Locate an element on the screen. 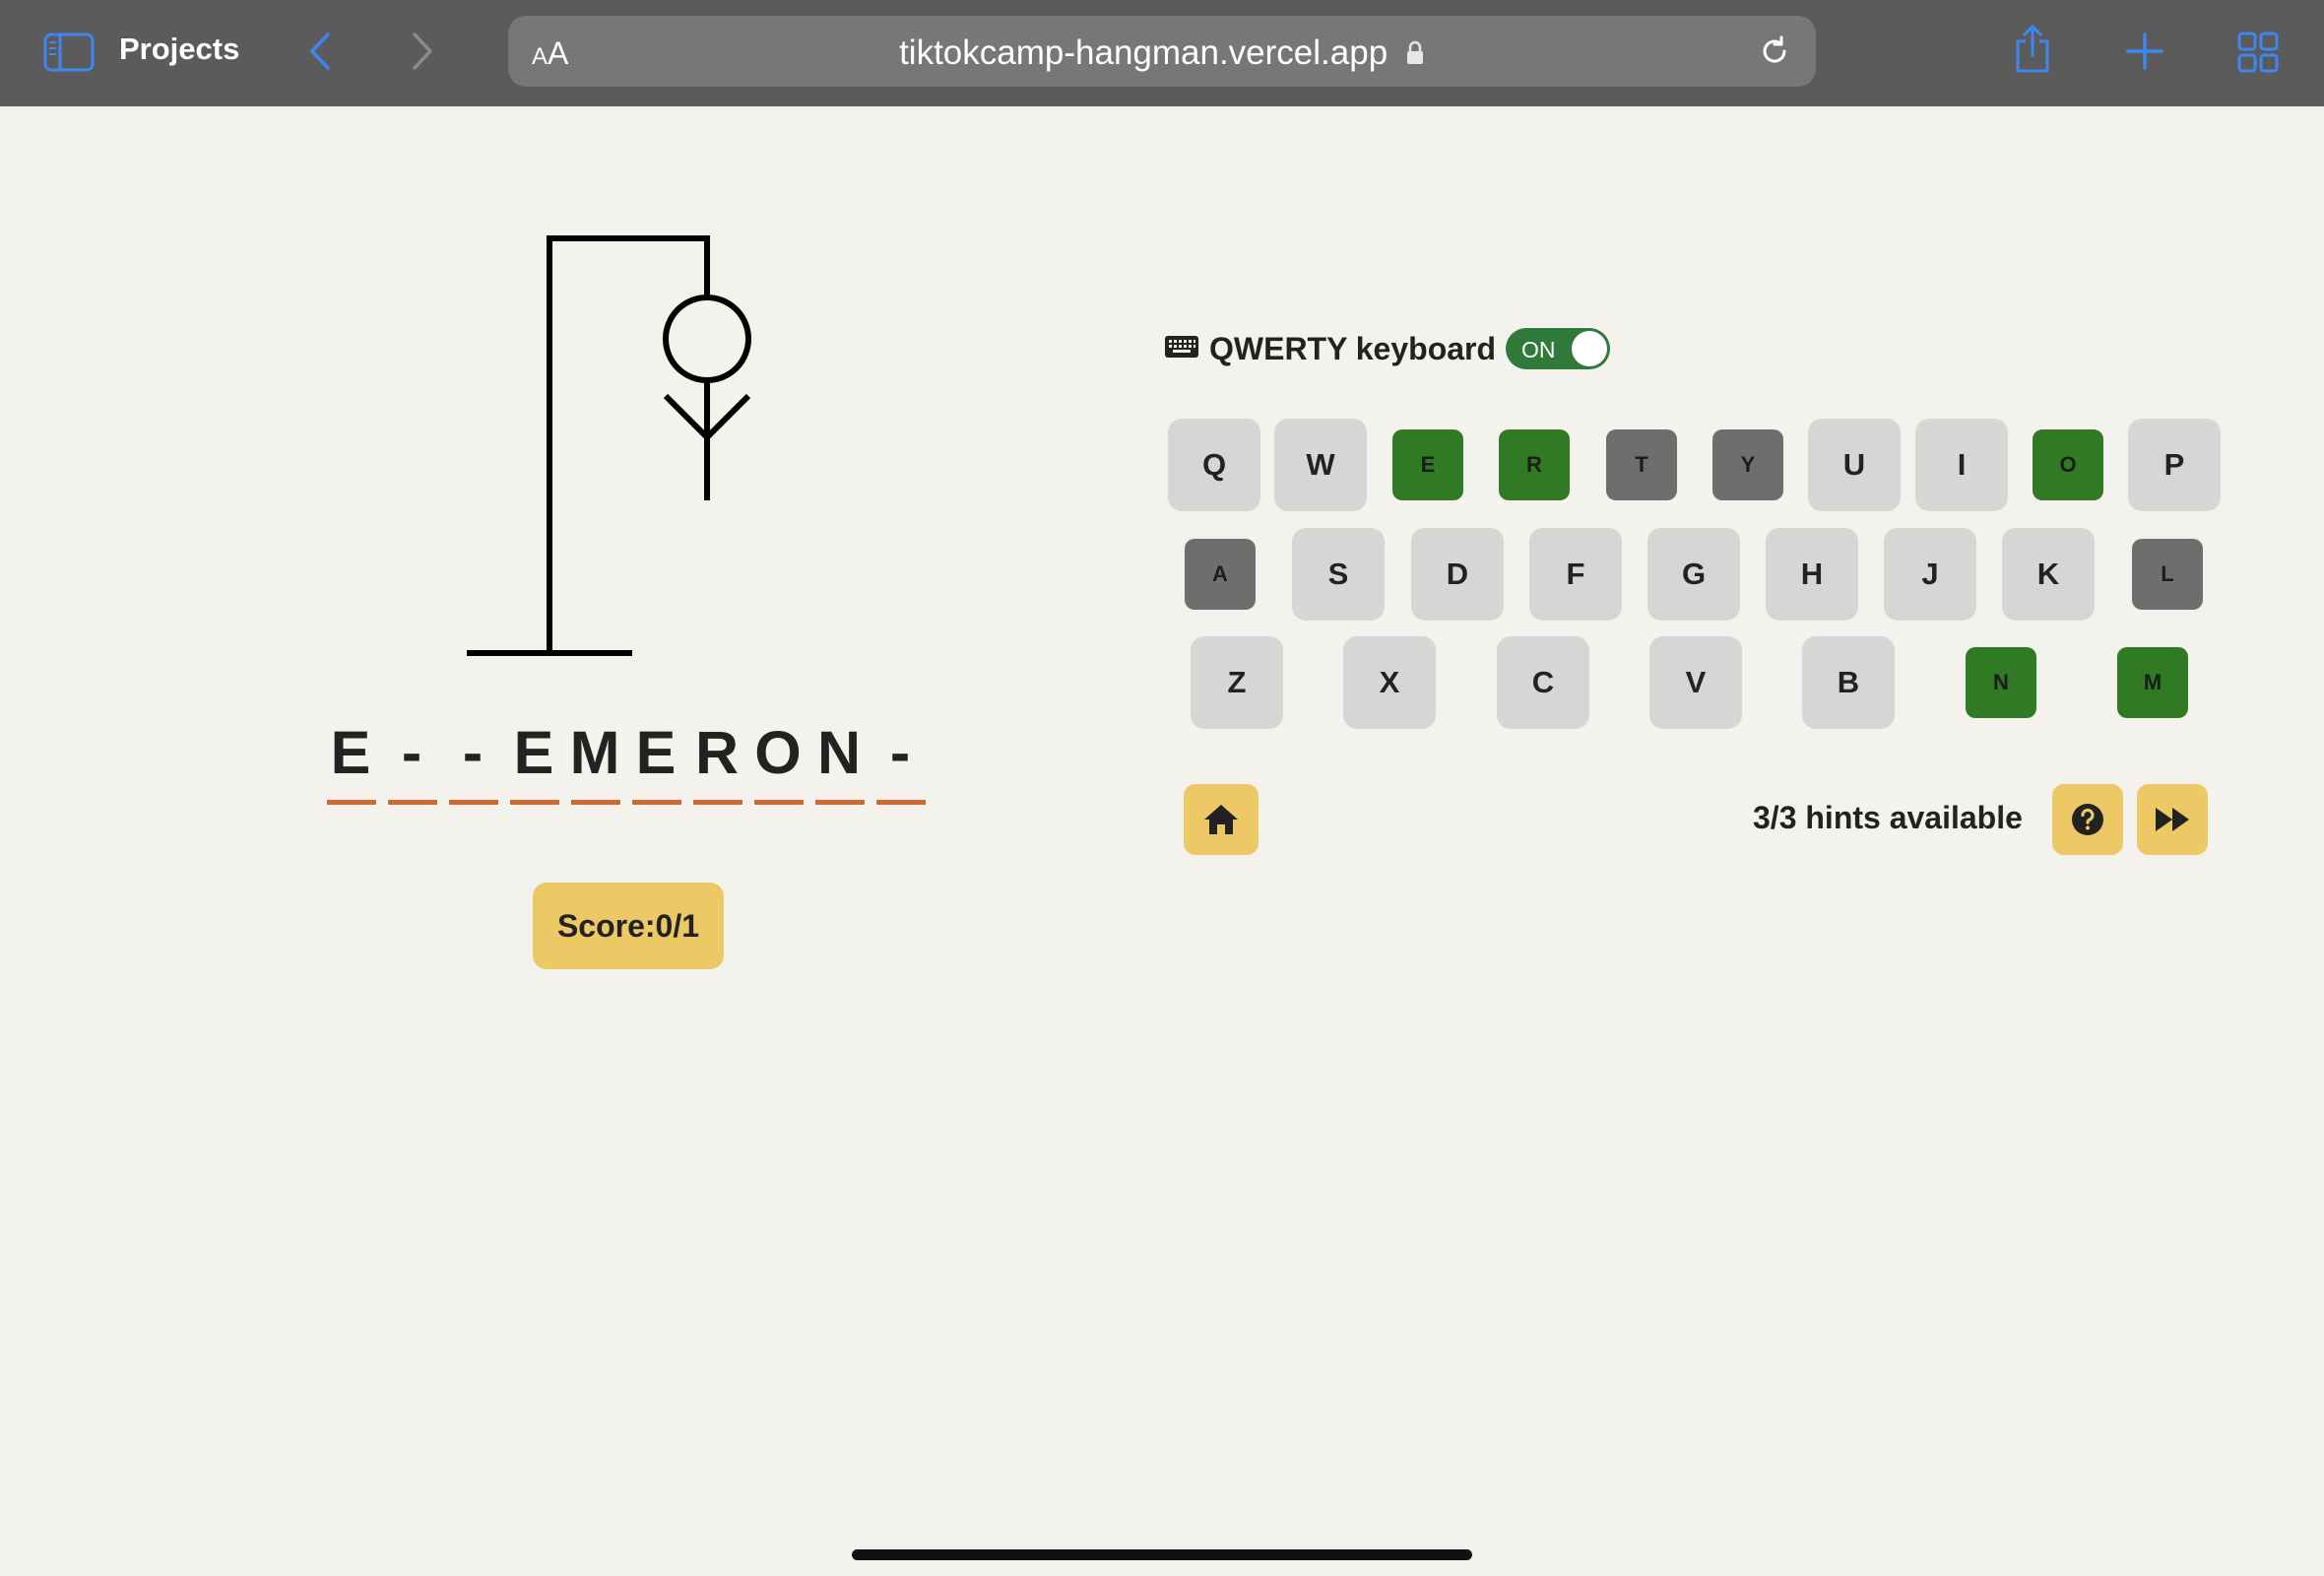 The height and width of the screenshot is (1576, 2324). key-c: C is located at coordinates (1543, 682).